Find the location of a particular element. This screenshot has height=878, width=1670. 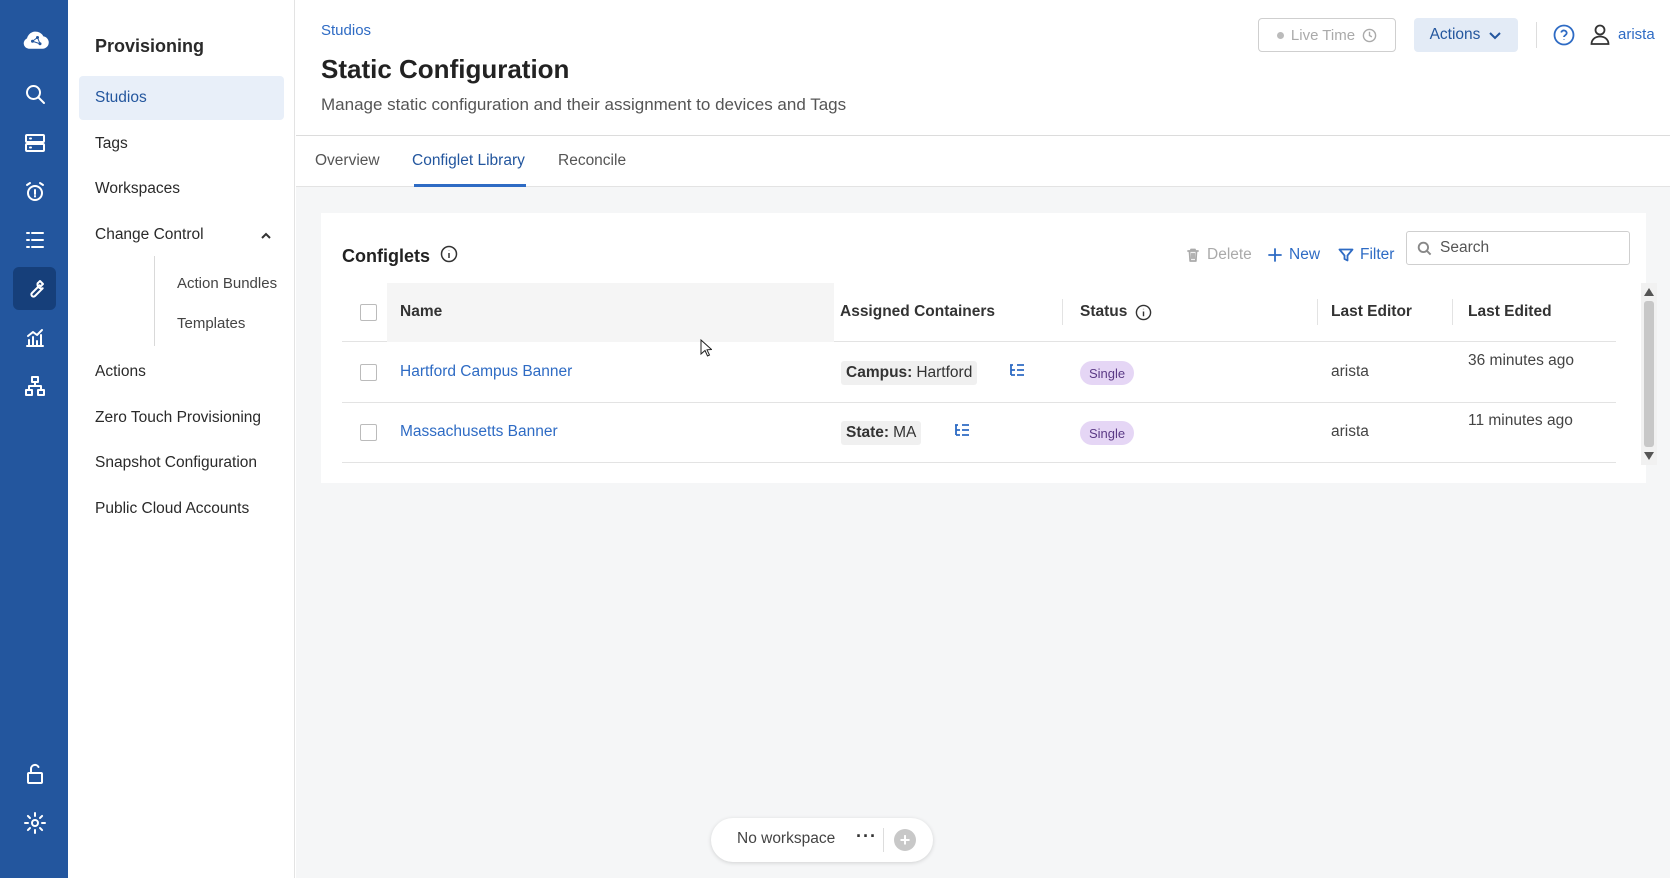

sidebar-item-tags: Tags is located at coordinates (181, 144).